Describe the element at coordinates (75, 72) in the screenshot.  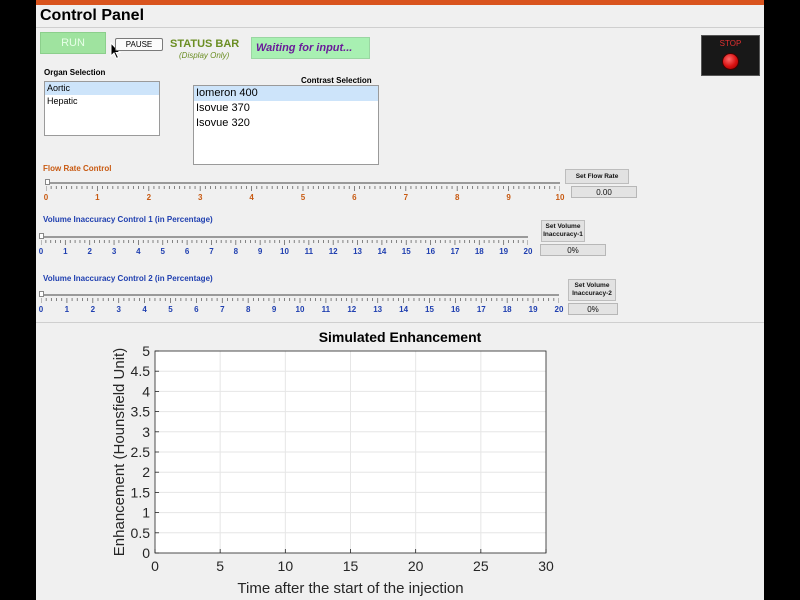
I see `organ-selection-label: Organ Selection` at that location.